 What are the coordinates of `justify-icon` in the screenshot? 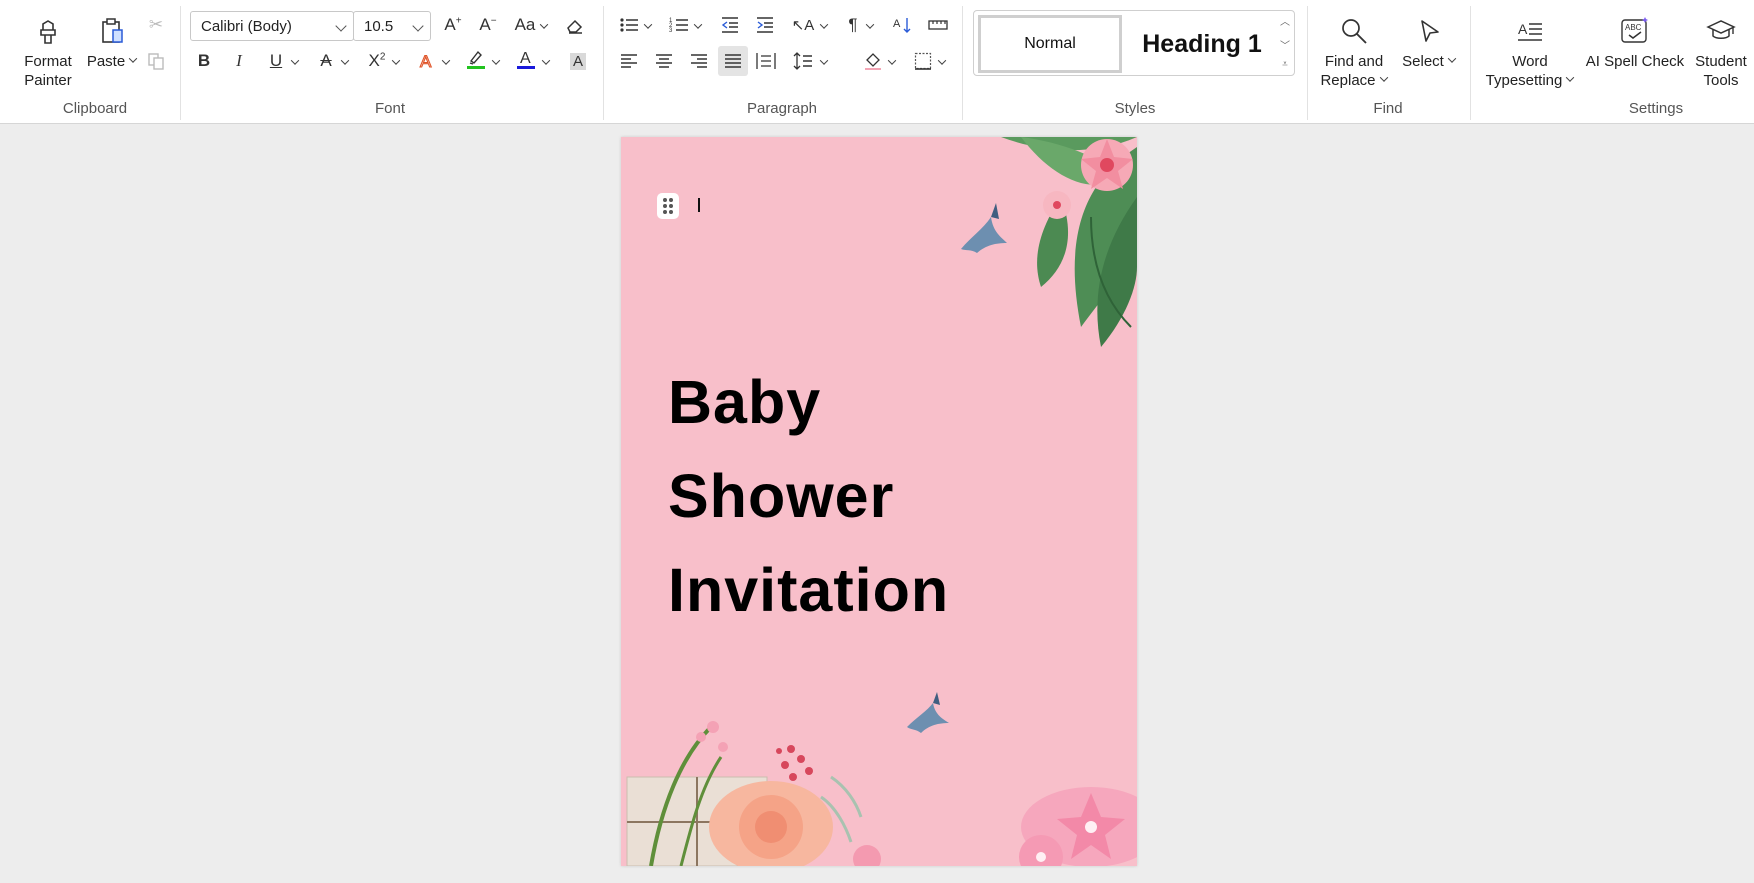 It's located at (733, 61).